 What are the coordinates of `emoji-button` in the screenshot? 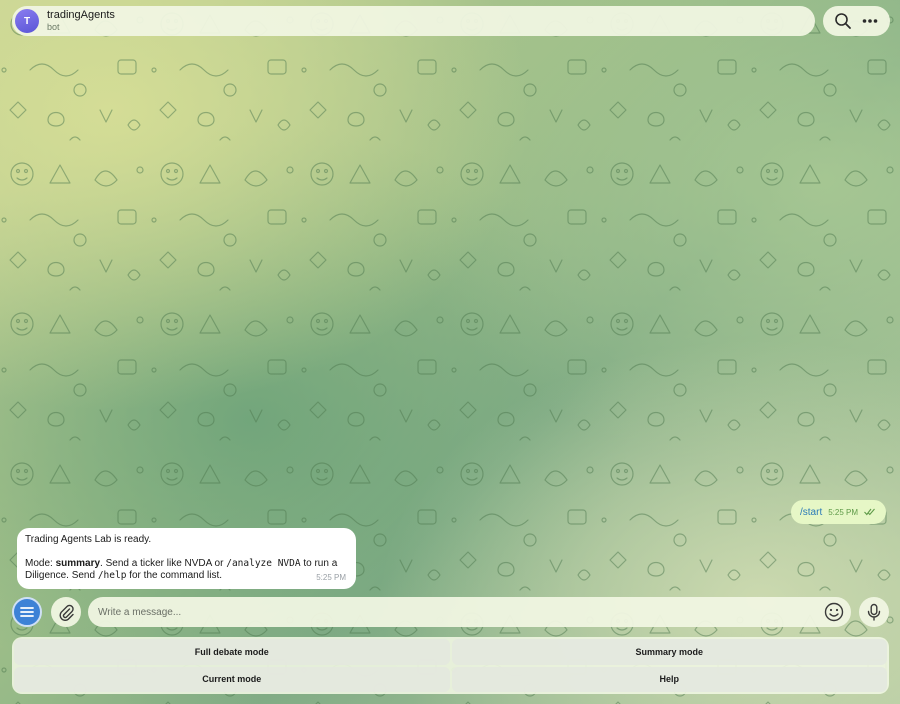 It's located at (834, 613).